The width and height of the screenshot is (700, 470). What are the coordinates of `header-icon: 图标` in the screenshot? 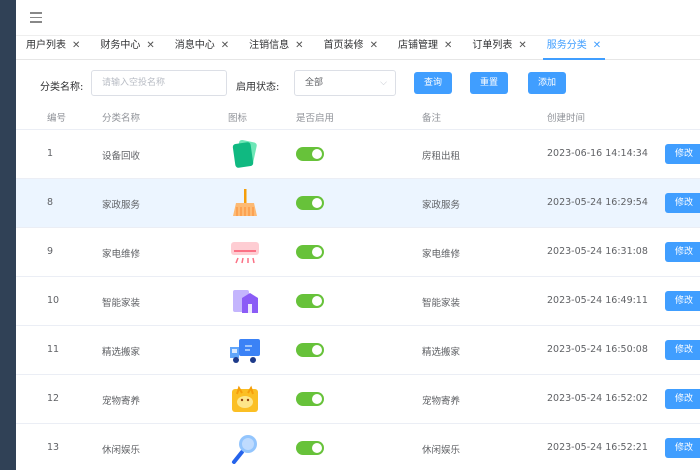 It's located at (238, 118).